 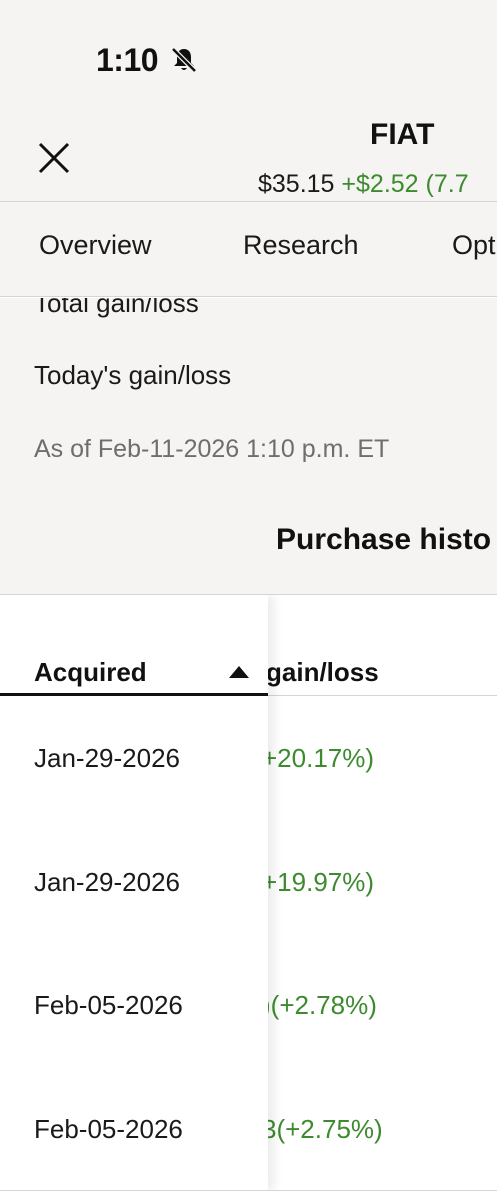 I want to click on stock-price: $35.15, so click(x=296, y=184).